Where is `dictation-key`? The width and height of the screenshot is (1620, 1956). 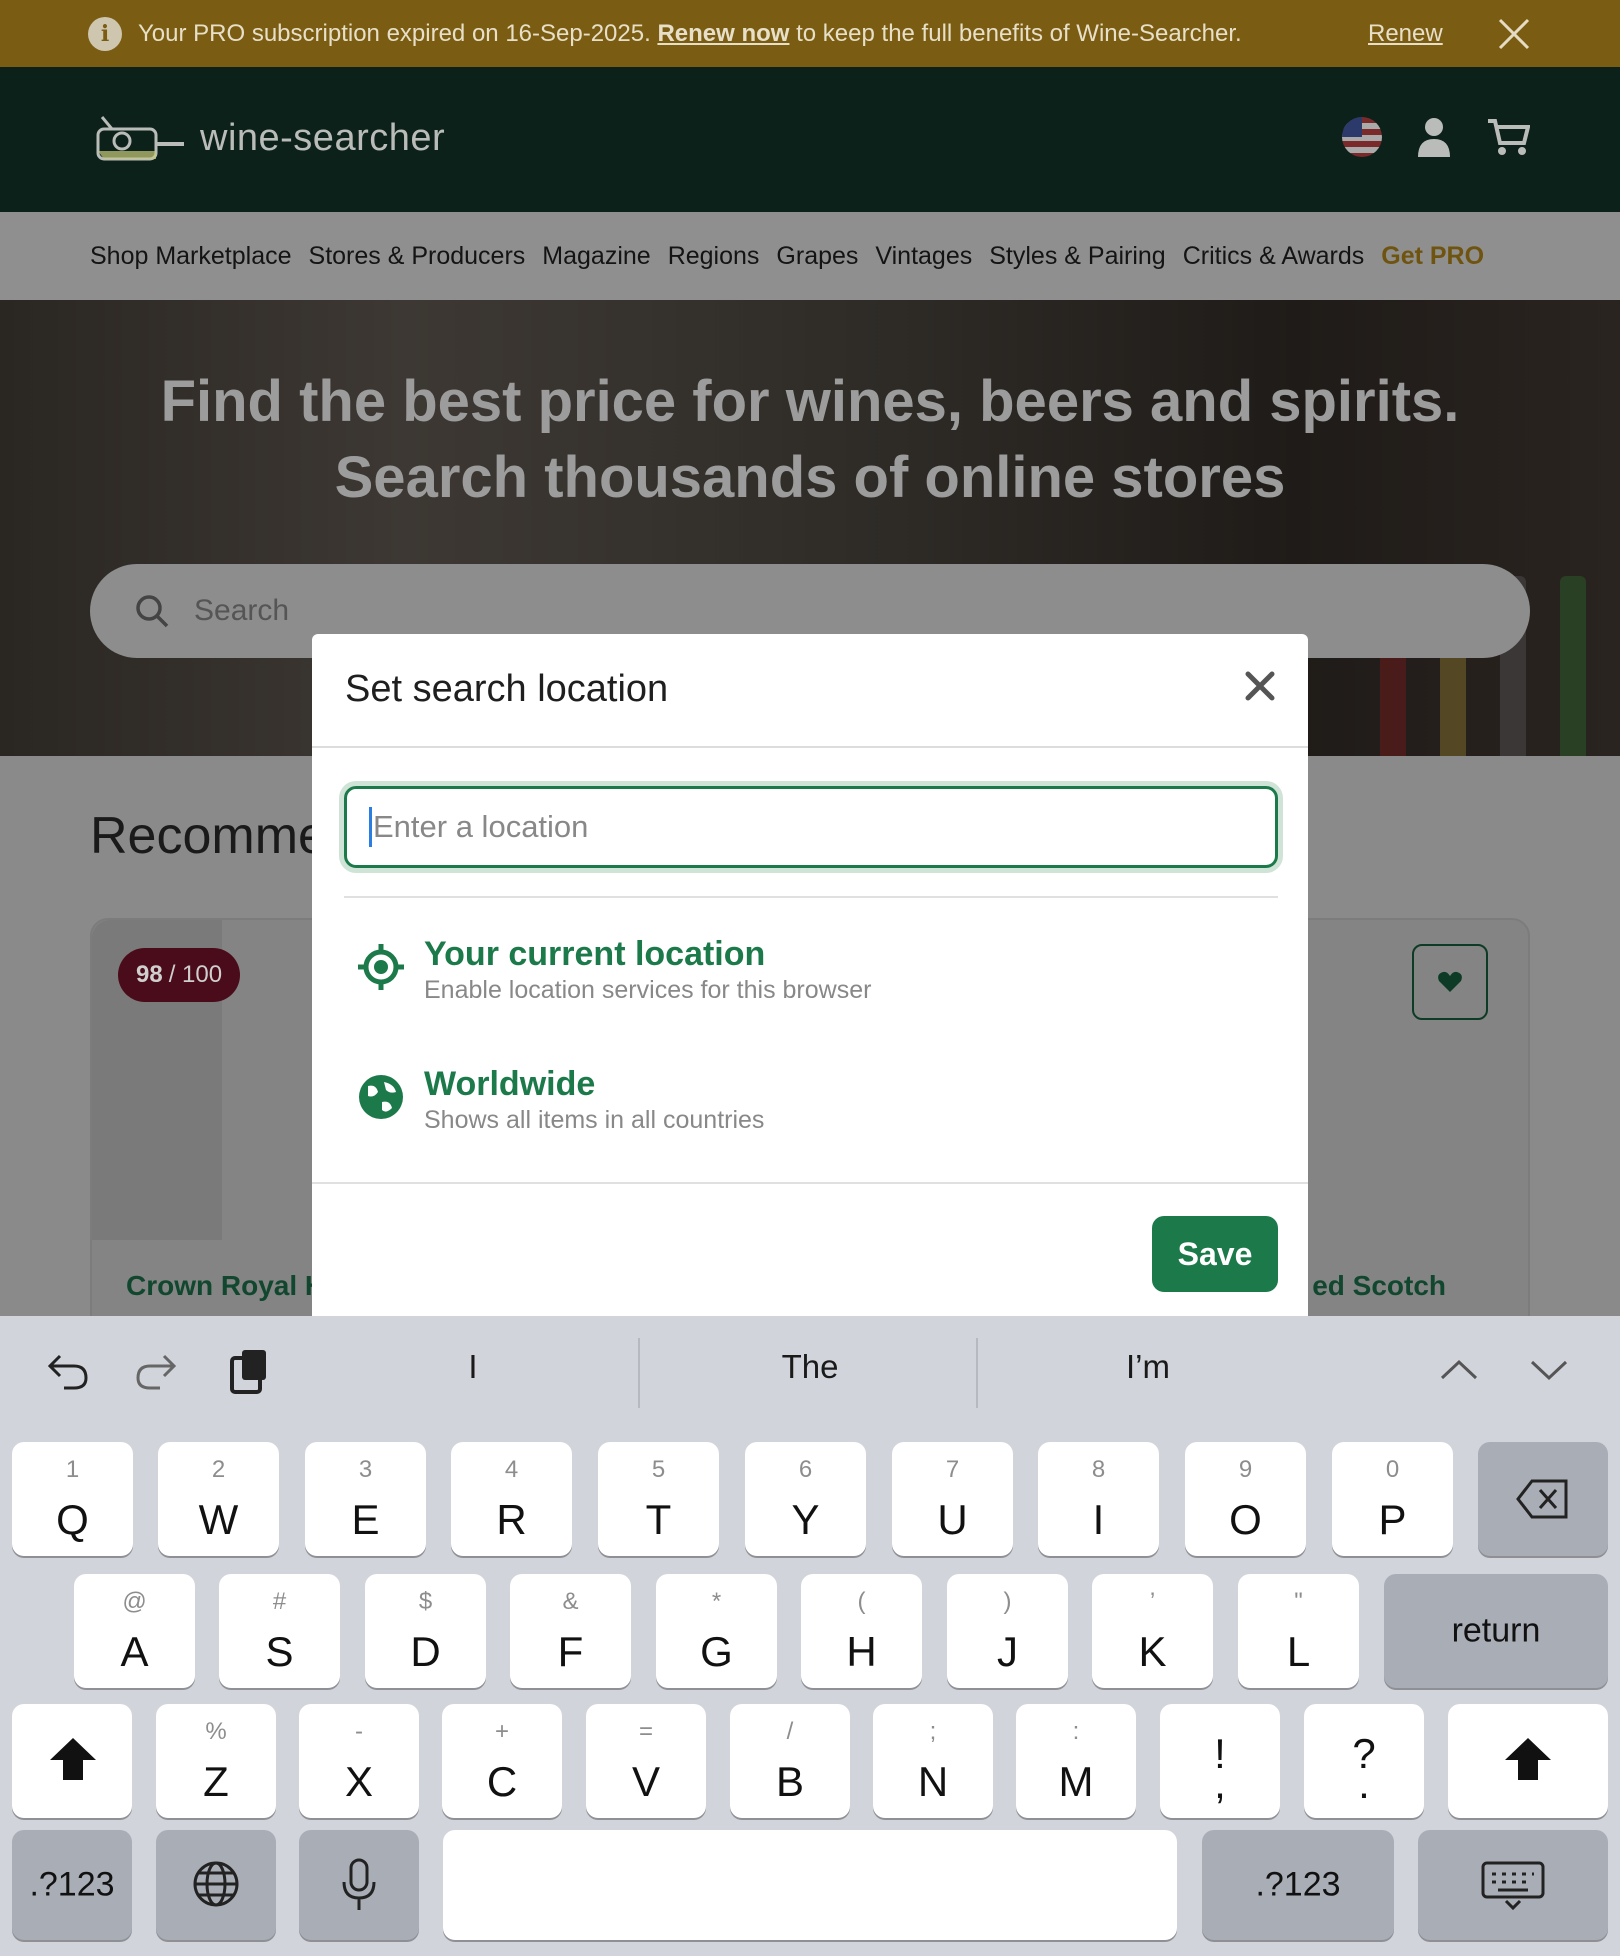
dictation-key is located at coordinates (359, 1885).